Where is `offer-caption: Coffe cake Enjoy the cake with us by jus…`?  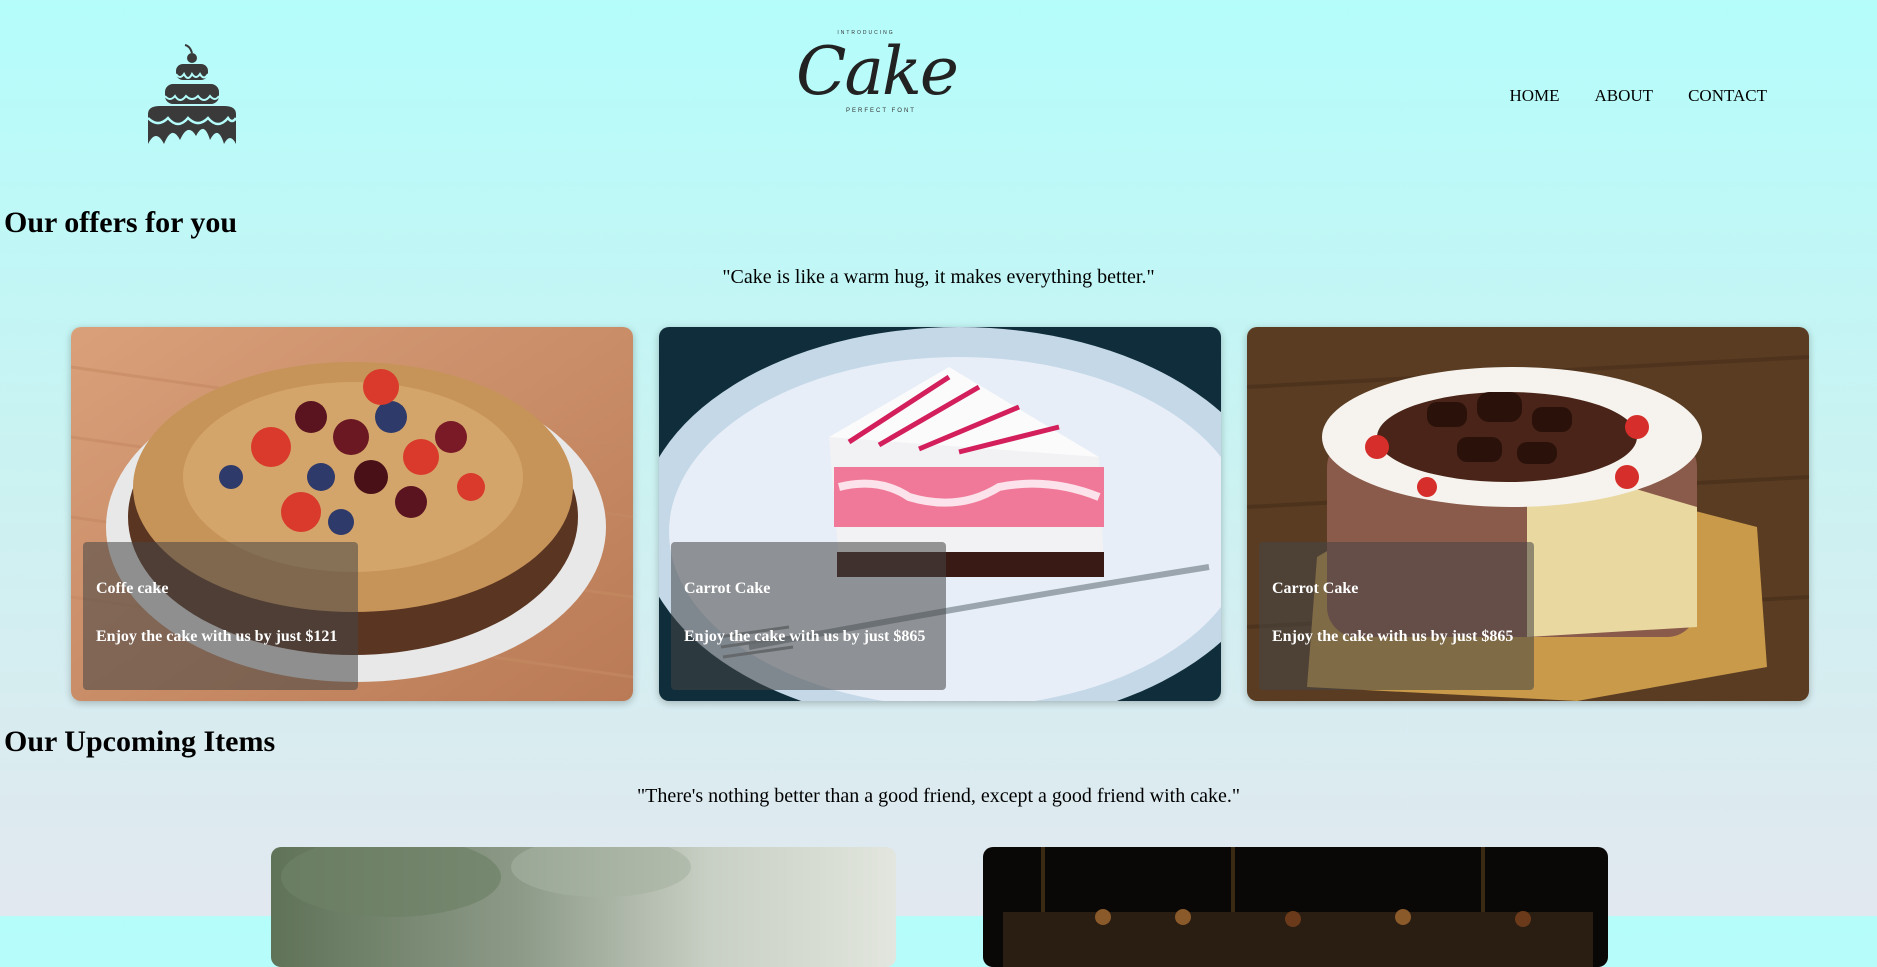 offer-caption: Coffe cake Enjoy the cake with us by jus… is located at coordinates (220, 616).